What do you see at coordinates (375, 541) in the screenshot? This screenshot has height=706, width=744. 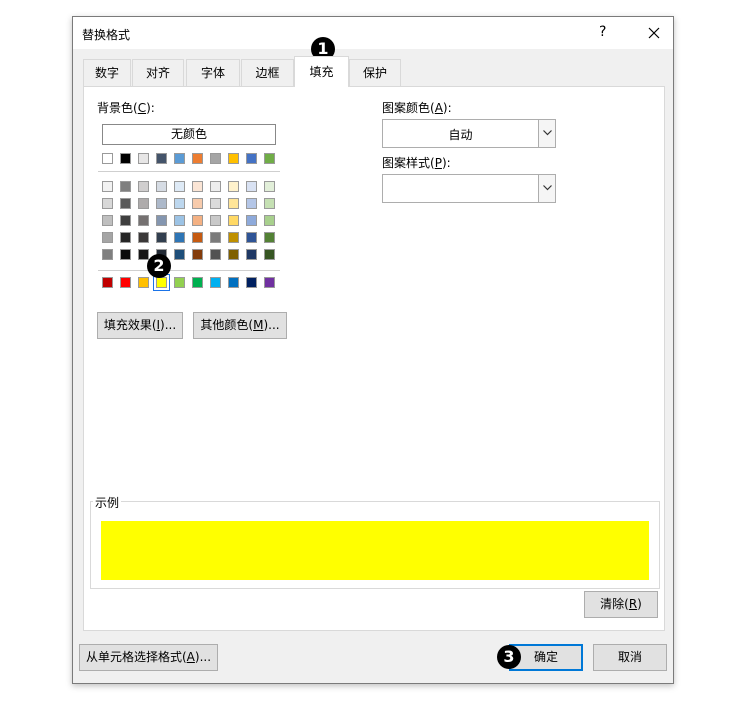 I see `sample-group: 示例` at bounding box center [375, 541].